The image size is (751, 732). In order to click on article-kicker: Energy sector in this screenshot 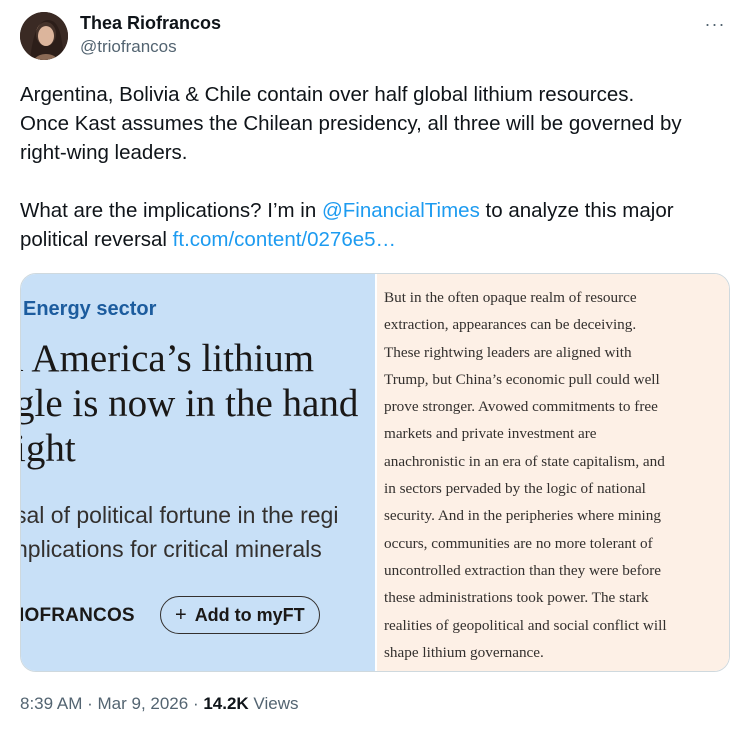, I will do `click(90, 309)`.